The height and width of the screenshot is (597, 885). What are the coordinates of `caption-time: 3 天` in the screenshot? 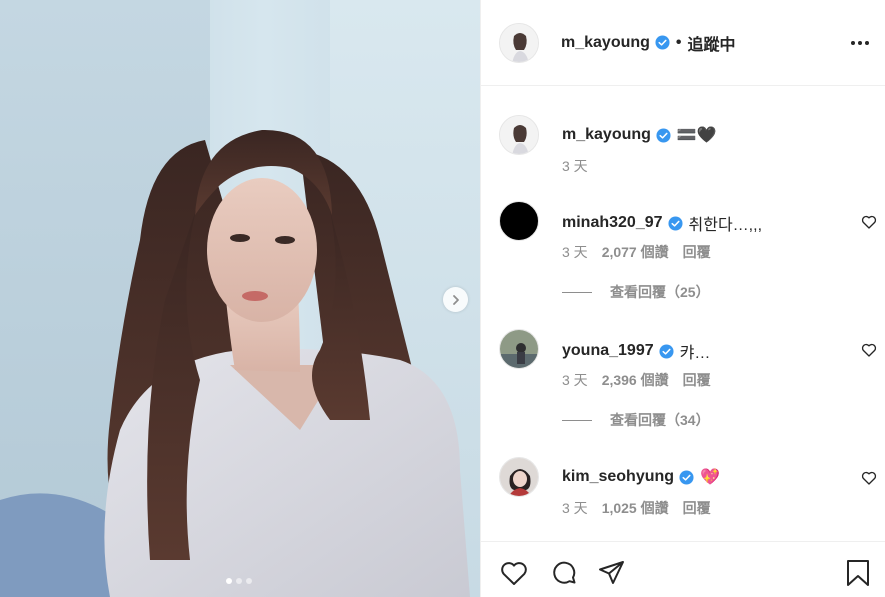 It's located at (575, 166).